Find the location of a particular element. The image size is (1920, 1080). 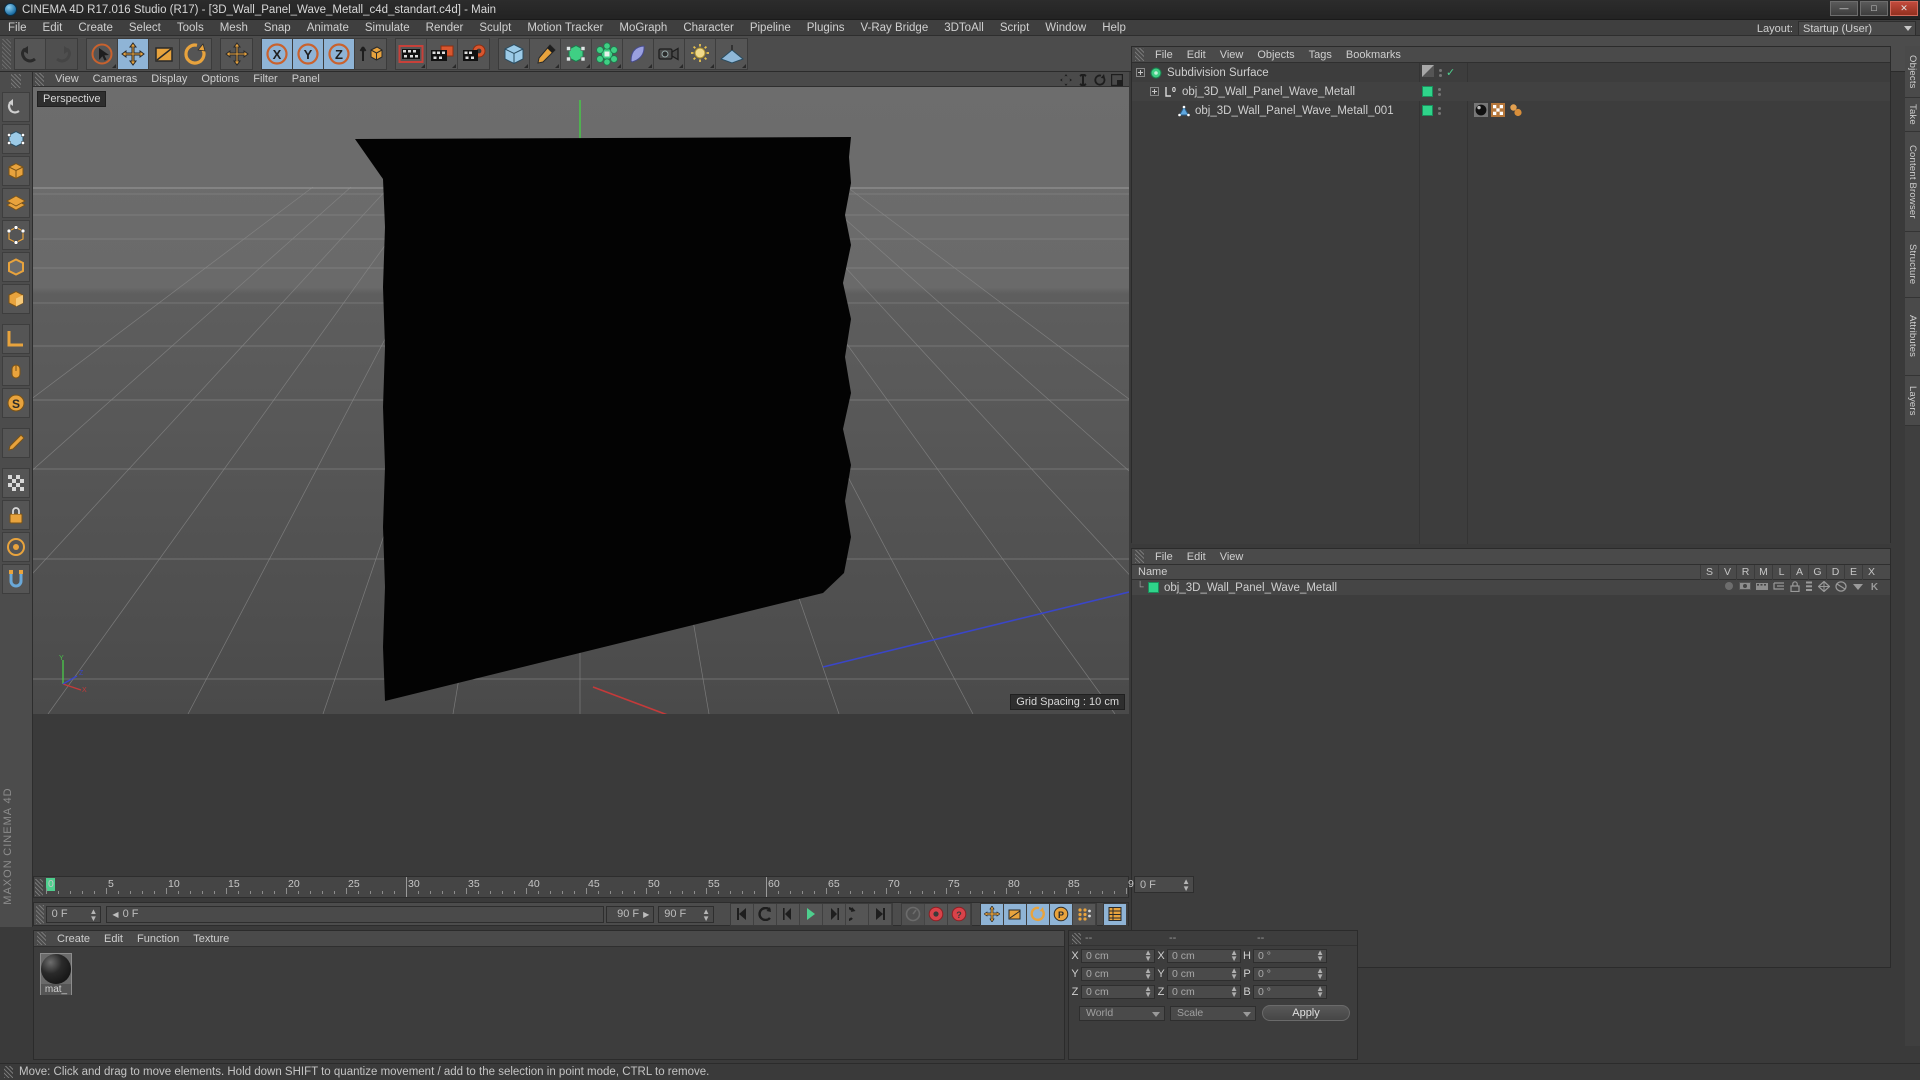

layer-manager-icon is located at coordinates (1779, 587).